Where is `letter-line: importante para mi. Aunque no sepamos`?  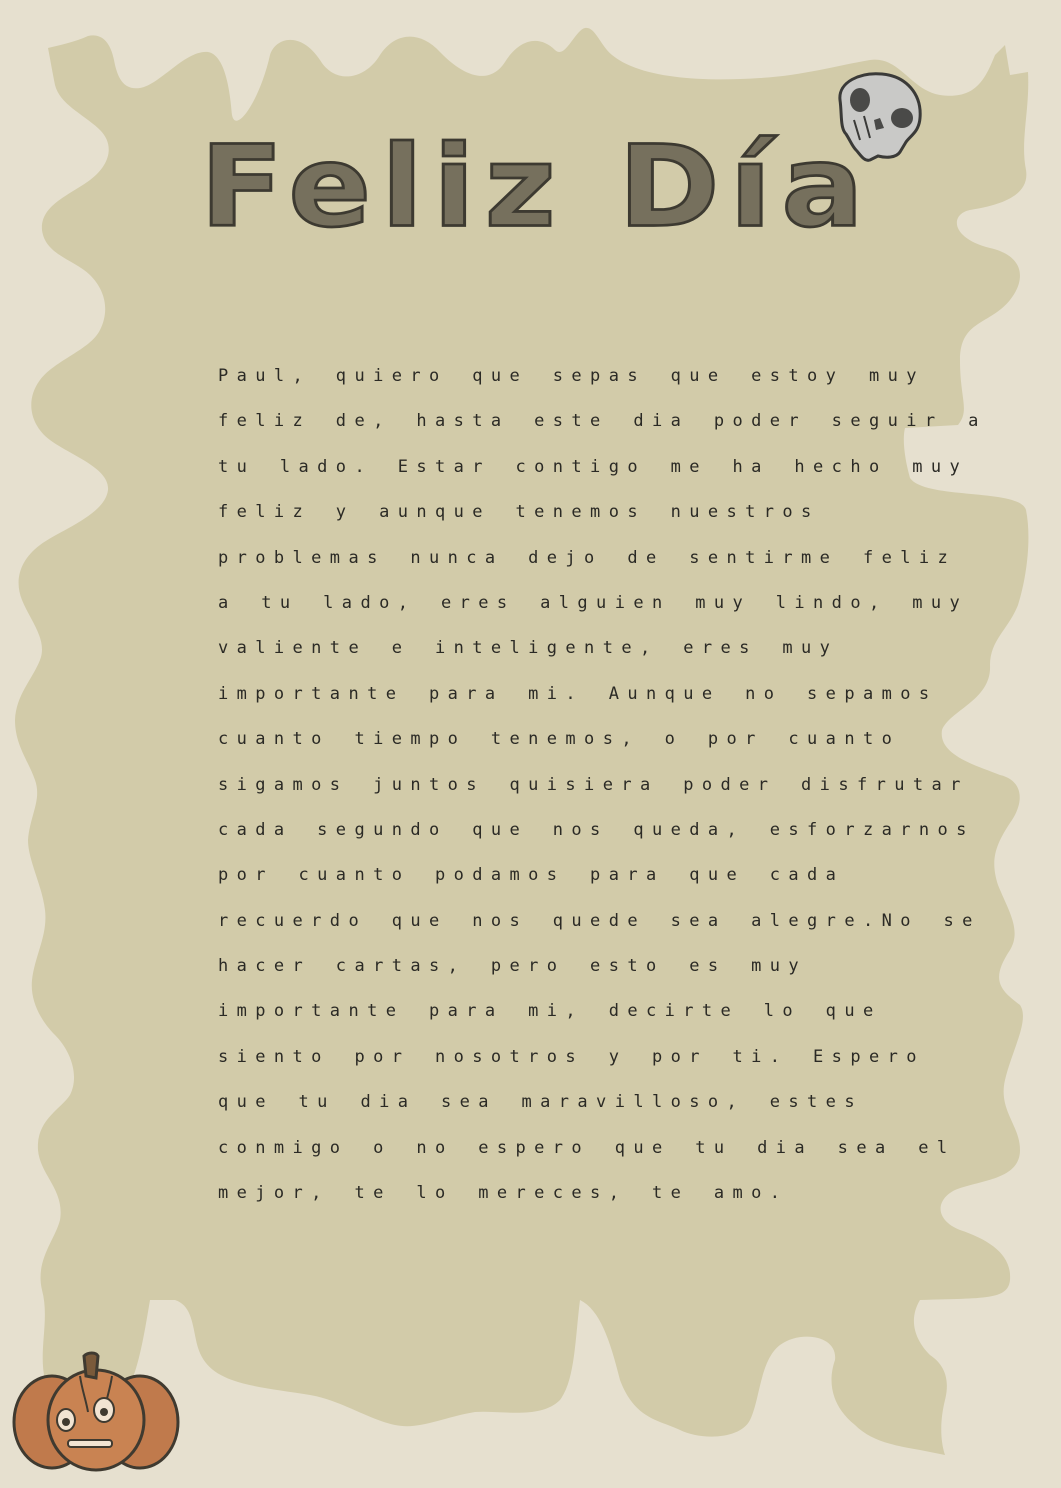 letter-line: importante para mi. Aunque no sepamos is located at coordinates (578, 693).